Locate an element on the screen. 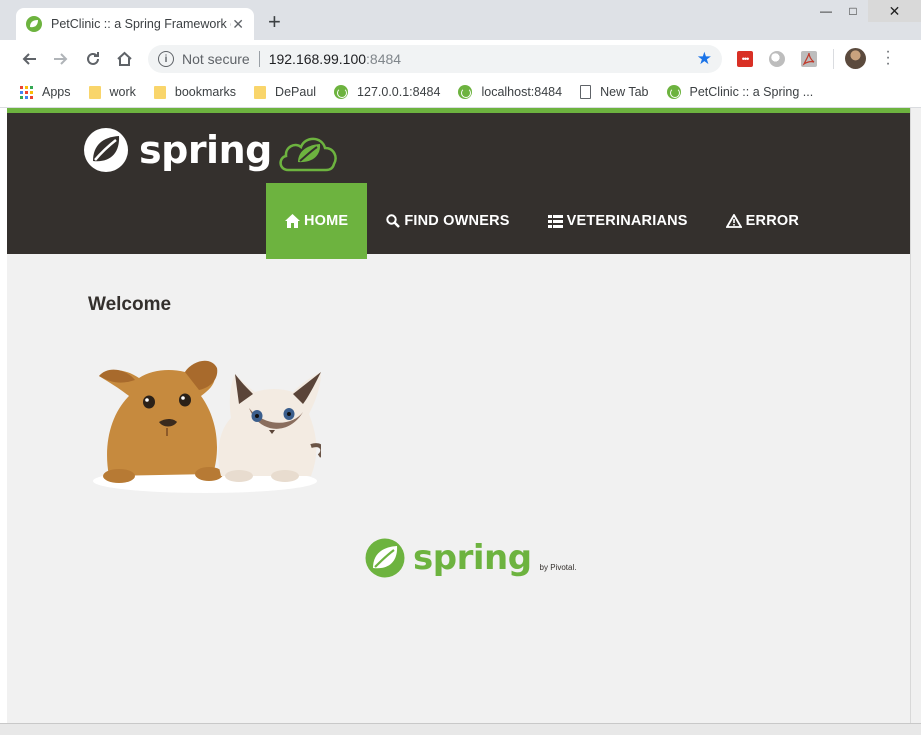  bookmark-item: work is located at coordinates (112, 92).